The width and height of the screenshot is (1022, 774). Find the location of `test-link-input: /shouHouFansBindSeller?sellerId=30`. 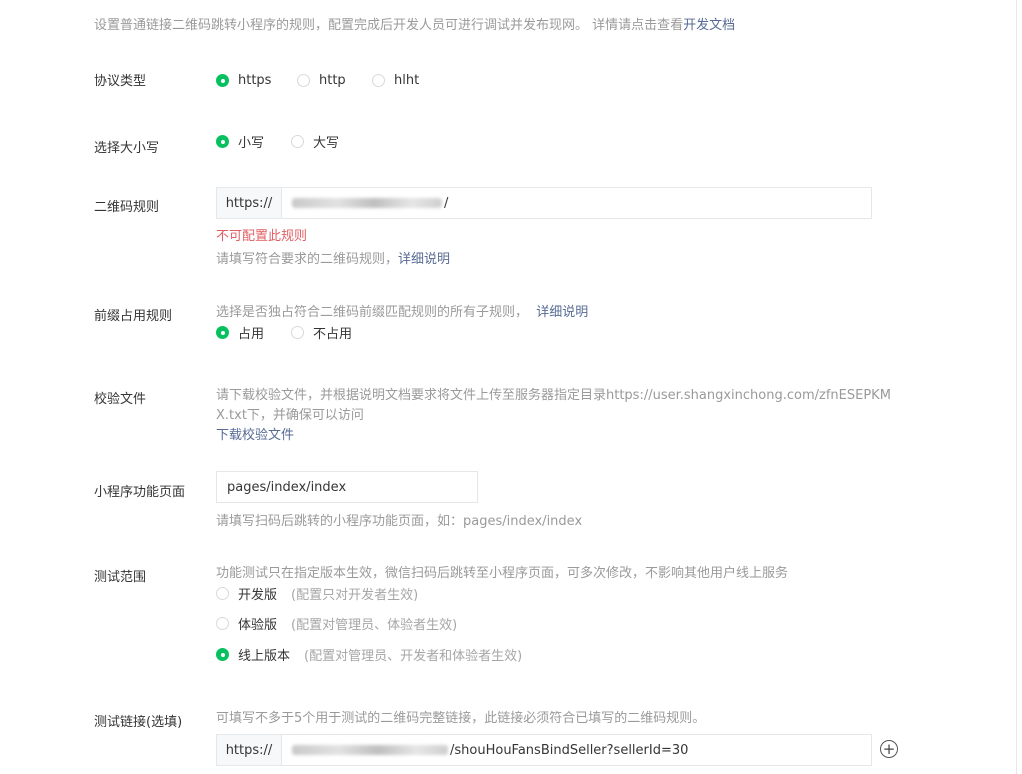

test-link-input: /shouHouFansBindSeller?sellerId=30 is located at coordinates (576, 750).